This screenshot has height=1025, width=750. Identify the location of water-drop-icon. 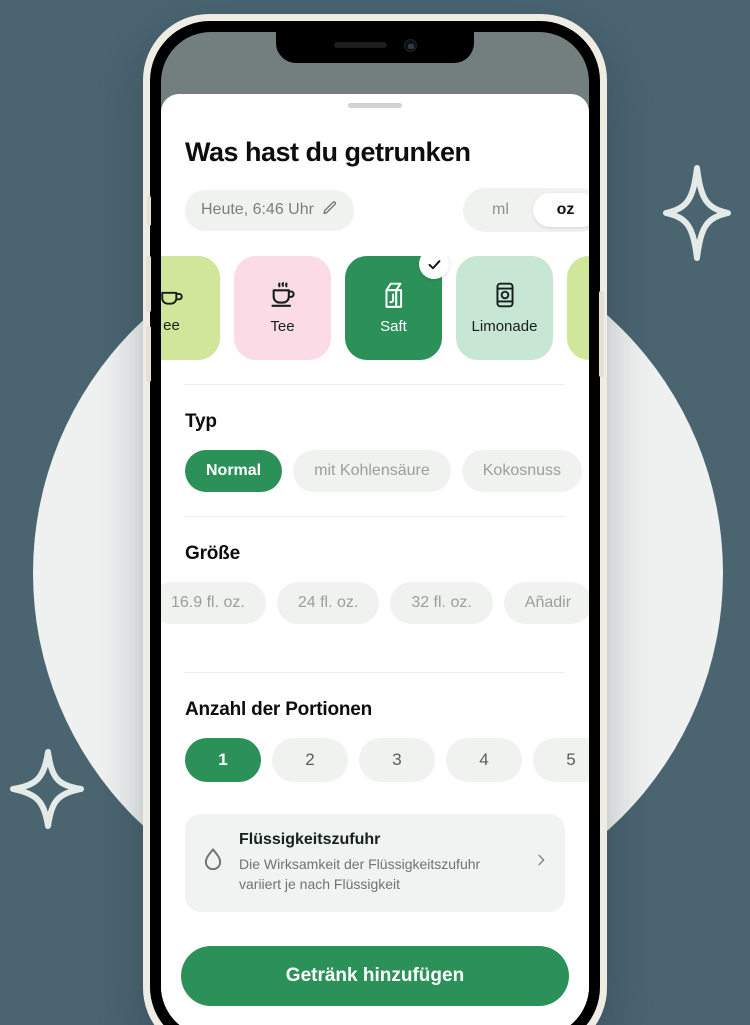
(213, 862).